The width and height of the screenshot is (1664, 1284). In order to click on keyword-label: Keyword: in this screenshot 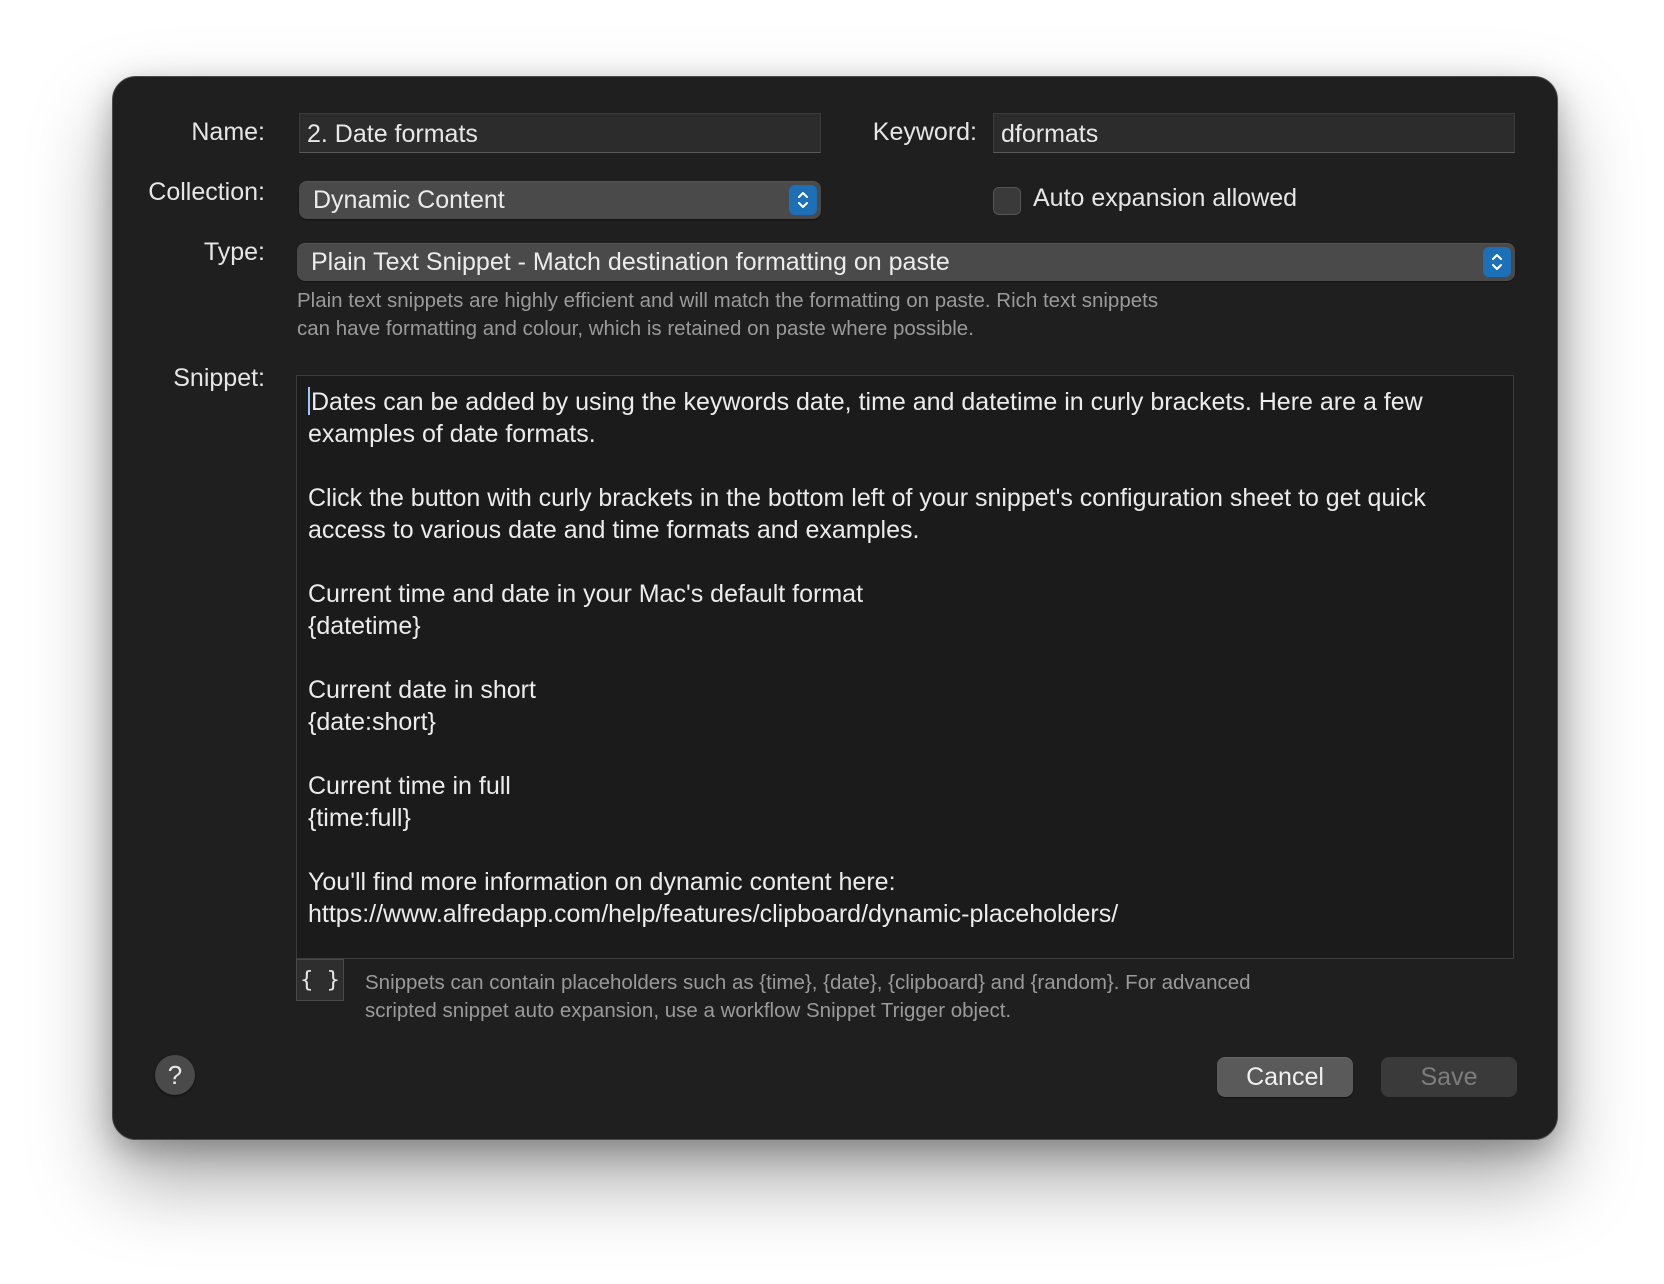, I will do `click(924, 132)`.